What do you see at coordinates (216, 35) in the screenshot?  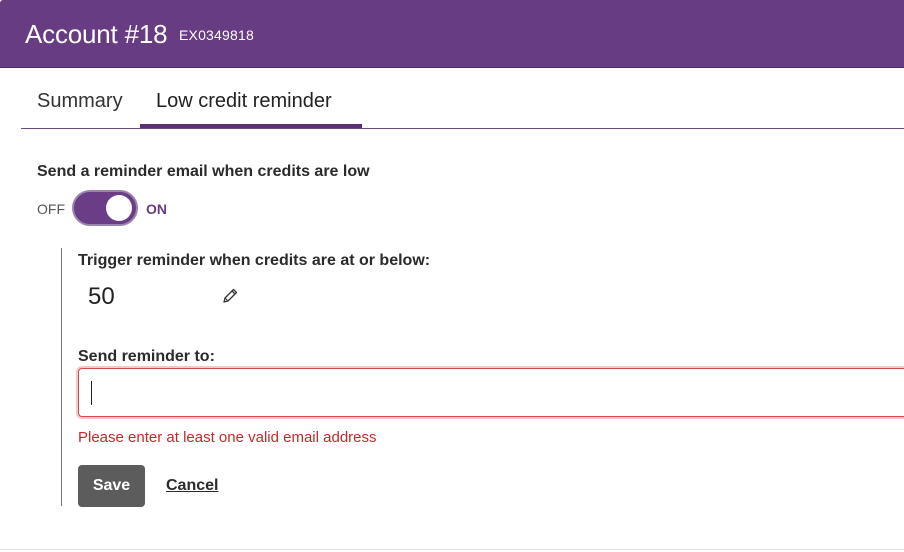 I see `account-id: EX0349818` at bounding box center [216, 35].